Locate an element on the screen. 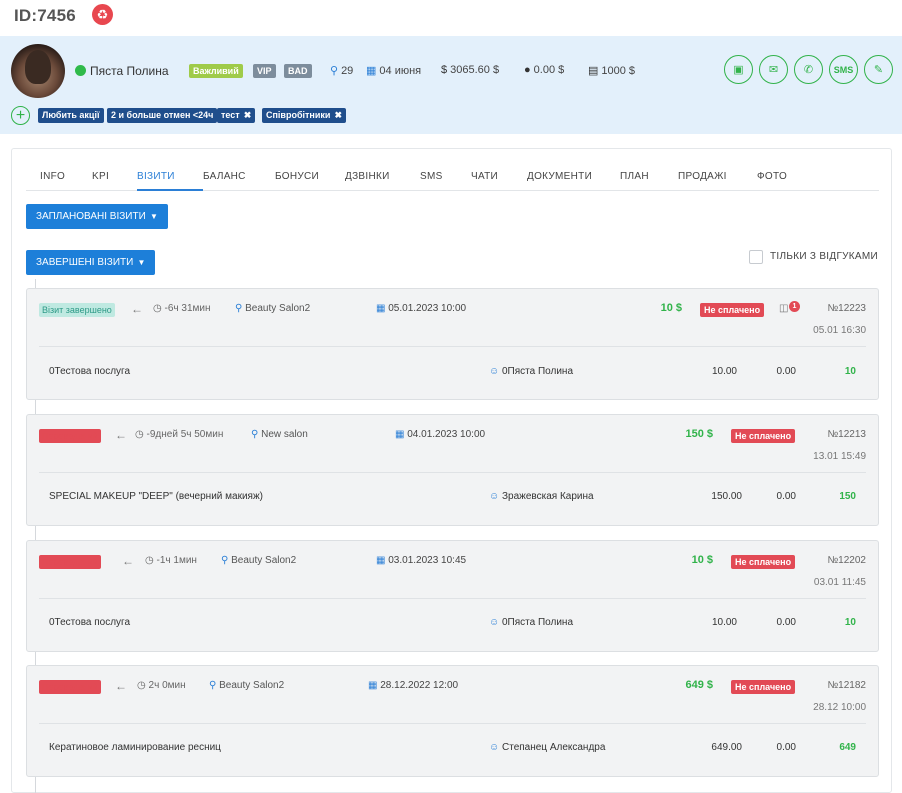 The image size is (902, 793). divider is located at coordinates (452, 723).